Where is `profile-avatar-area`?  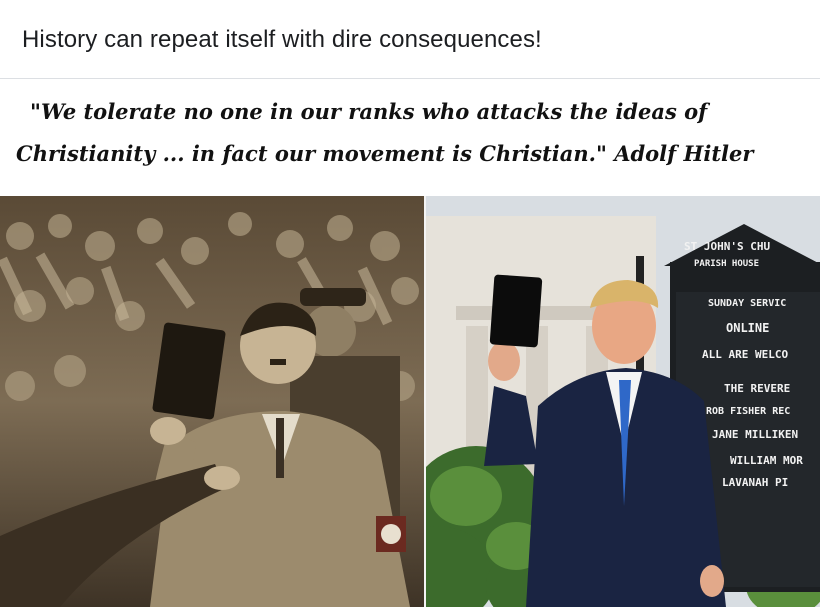
profile-avatar-area is located at coordinates (64, 3).